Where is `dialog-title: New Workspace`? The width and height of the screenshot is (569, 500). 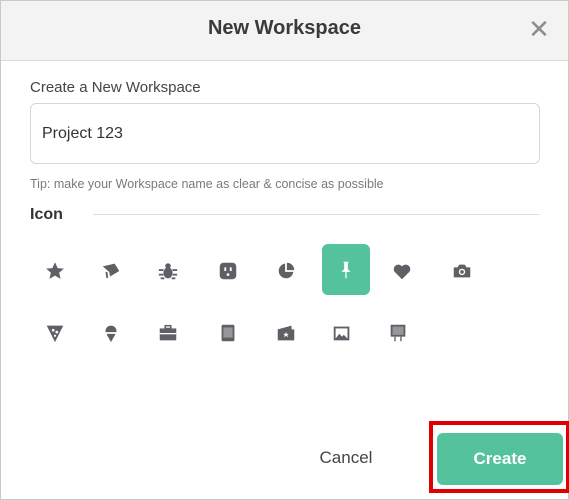 dialog-title: New Workspace is located at coordinates (284, 28).